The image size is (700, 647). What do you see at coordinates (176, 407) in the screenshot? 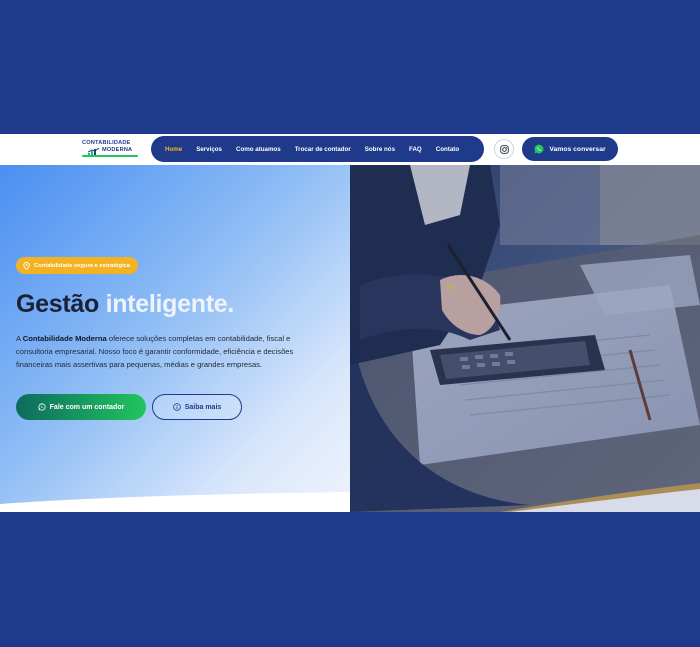
I see `info-icon` at bounding box center [176, 407].